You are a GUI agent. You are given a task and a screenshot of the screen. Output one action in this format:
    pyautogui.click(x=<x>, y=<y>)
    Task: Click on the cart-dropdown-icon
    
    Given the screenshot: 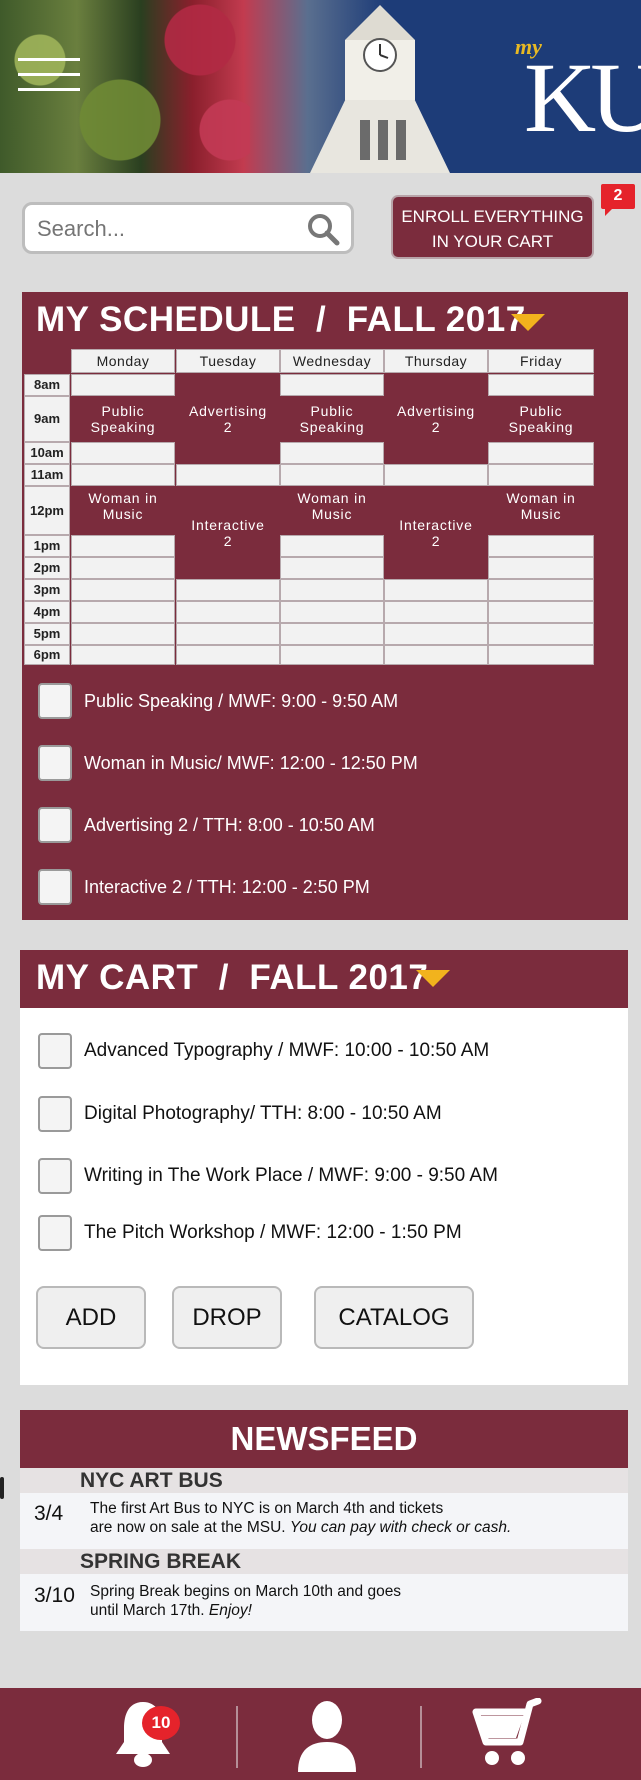 What is the action you would take?
    pyautogui.click(x=433, y=978)
    